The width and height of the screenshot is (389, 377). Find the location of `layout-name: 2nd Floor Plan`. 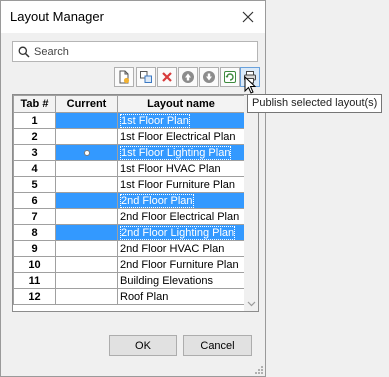

layout-name: 2nd Floor Plan is located at coordinates (181, 200).